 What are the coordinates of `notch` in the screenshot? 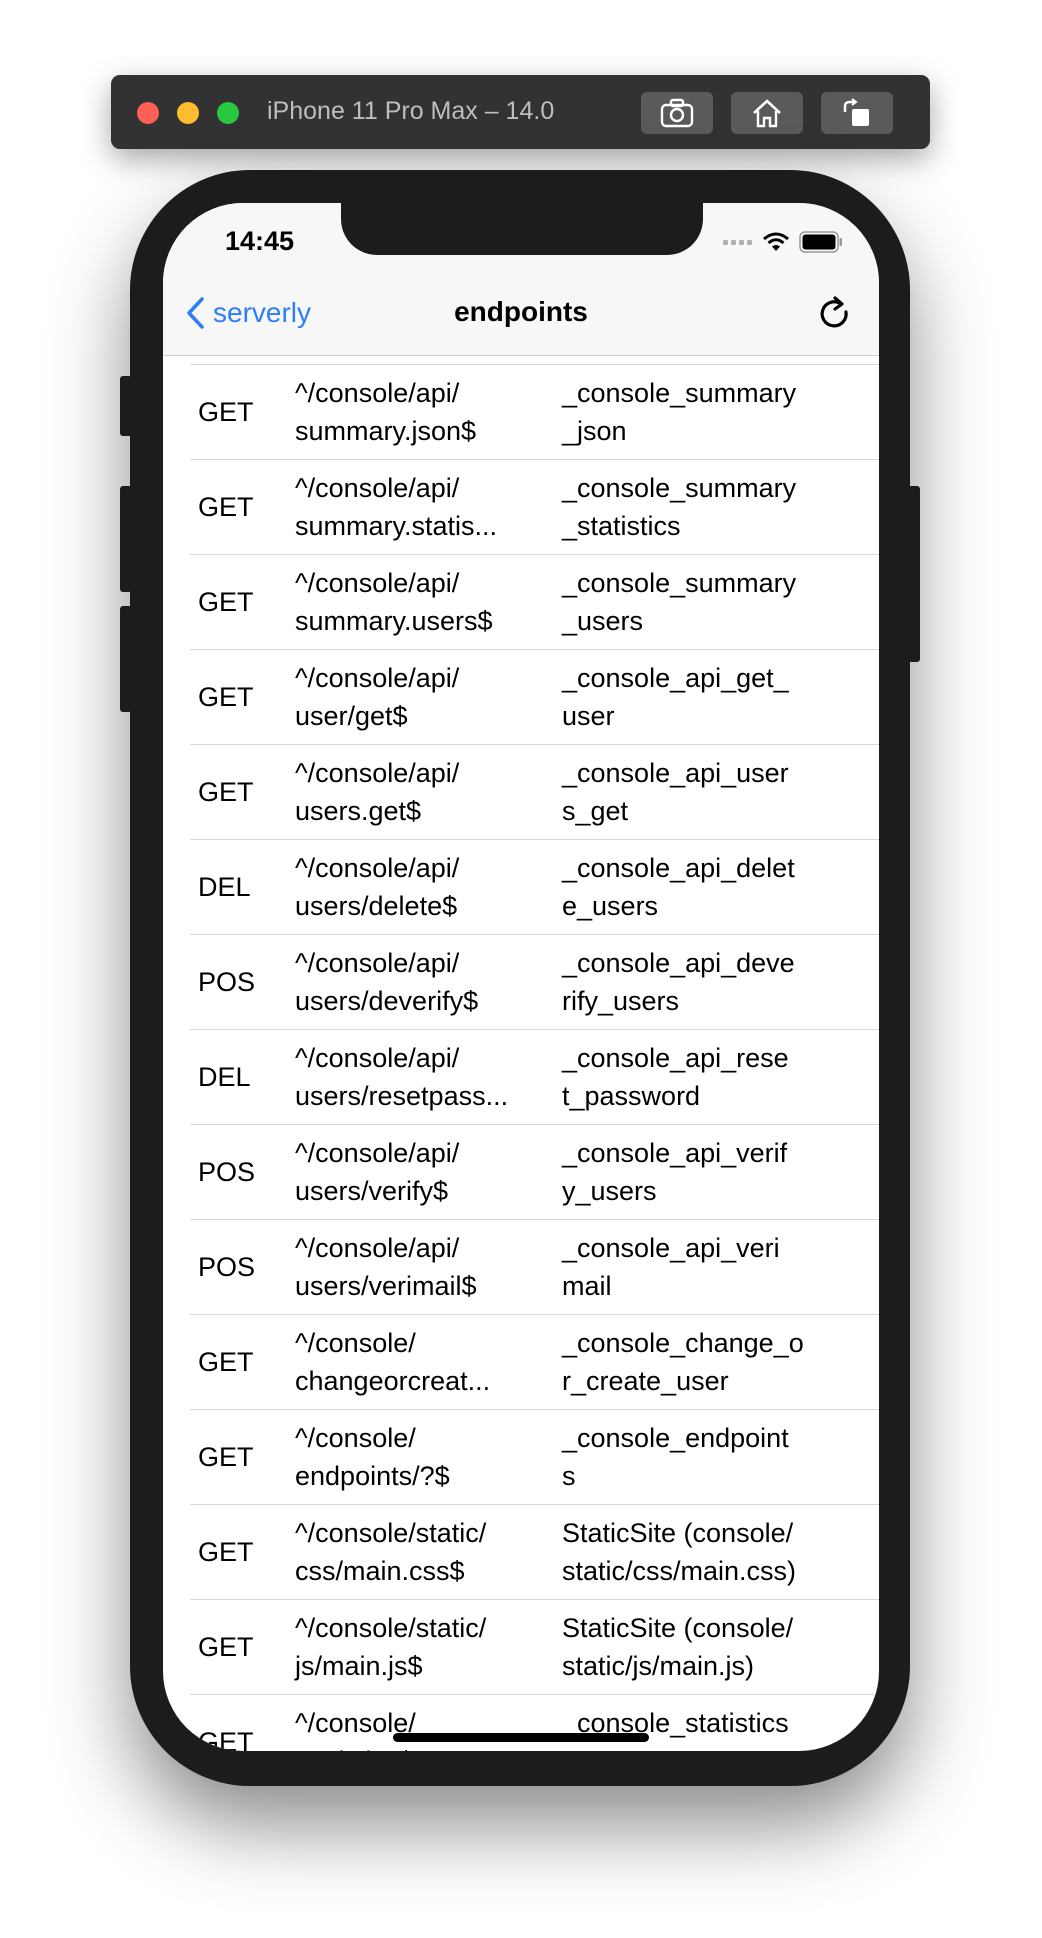 It's located at (522, 229).